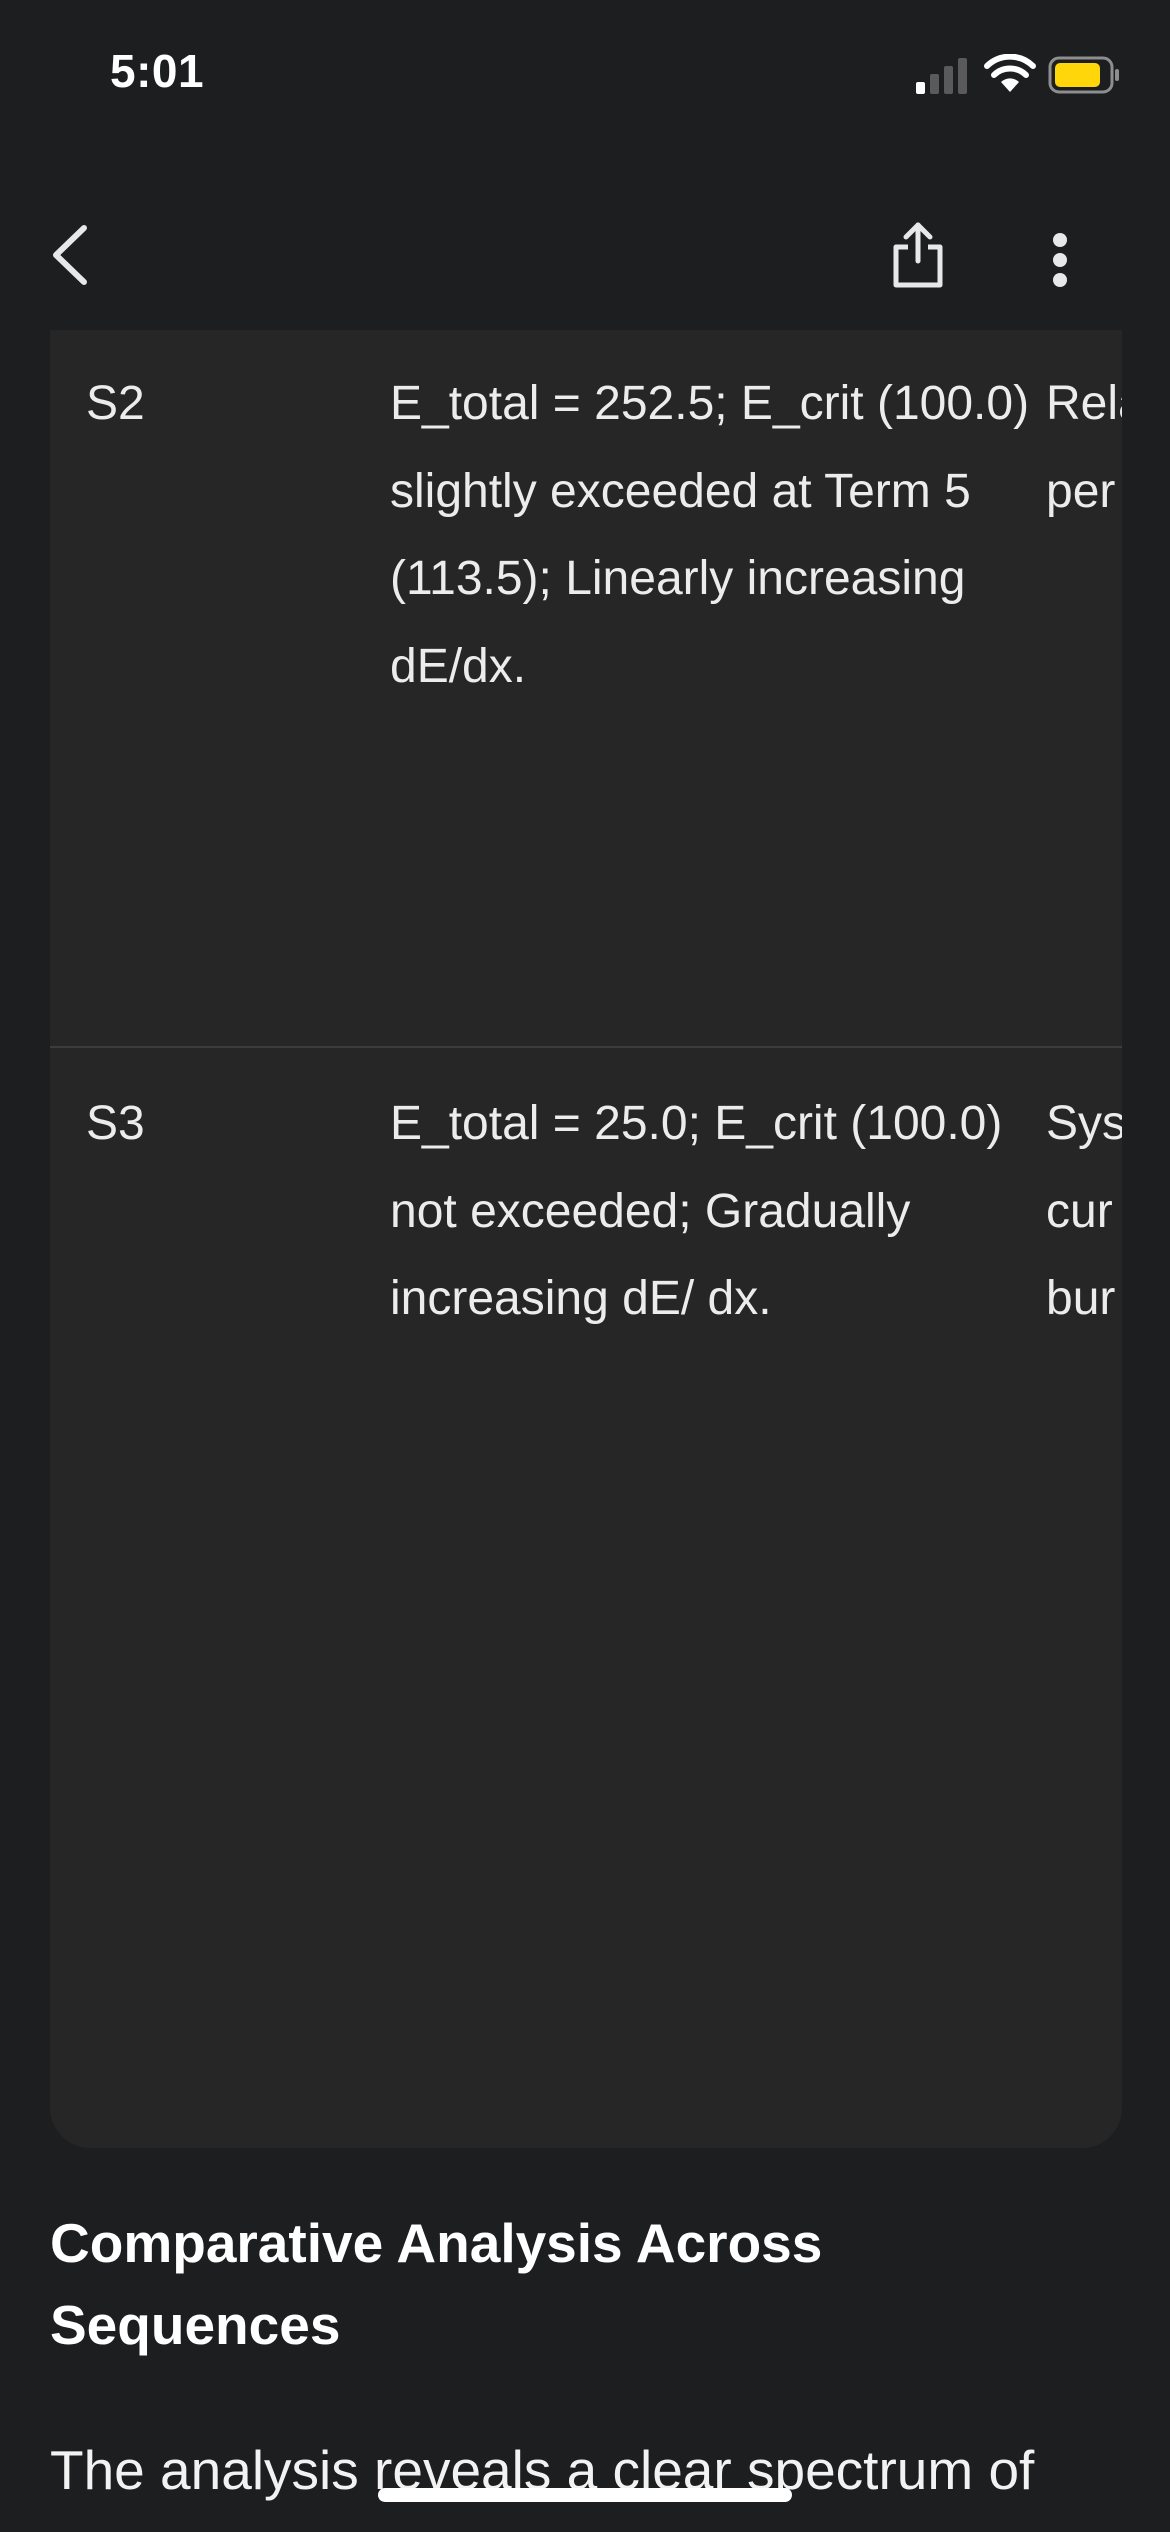 The height and width of the screenshot is (2532, 1170). I want to click on sequence-id-cell: S3, so click(115, 1123).